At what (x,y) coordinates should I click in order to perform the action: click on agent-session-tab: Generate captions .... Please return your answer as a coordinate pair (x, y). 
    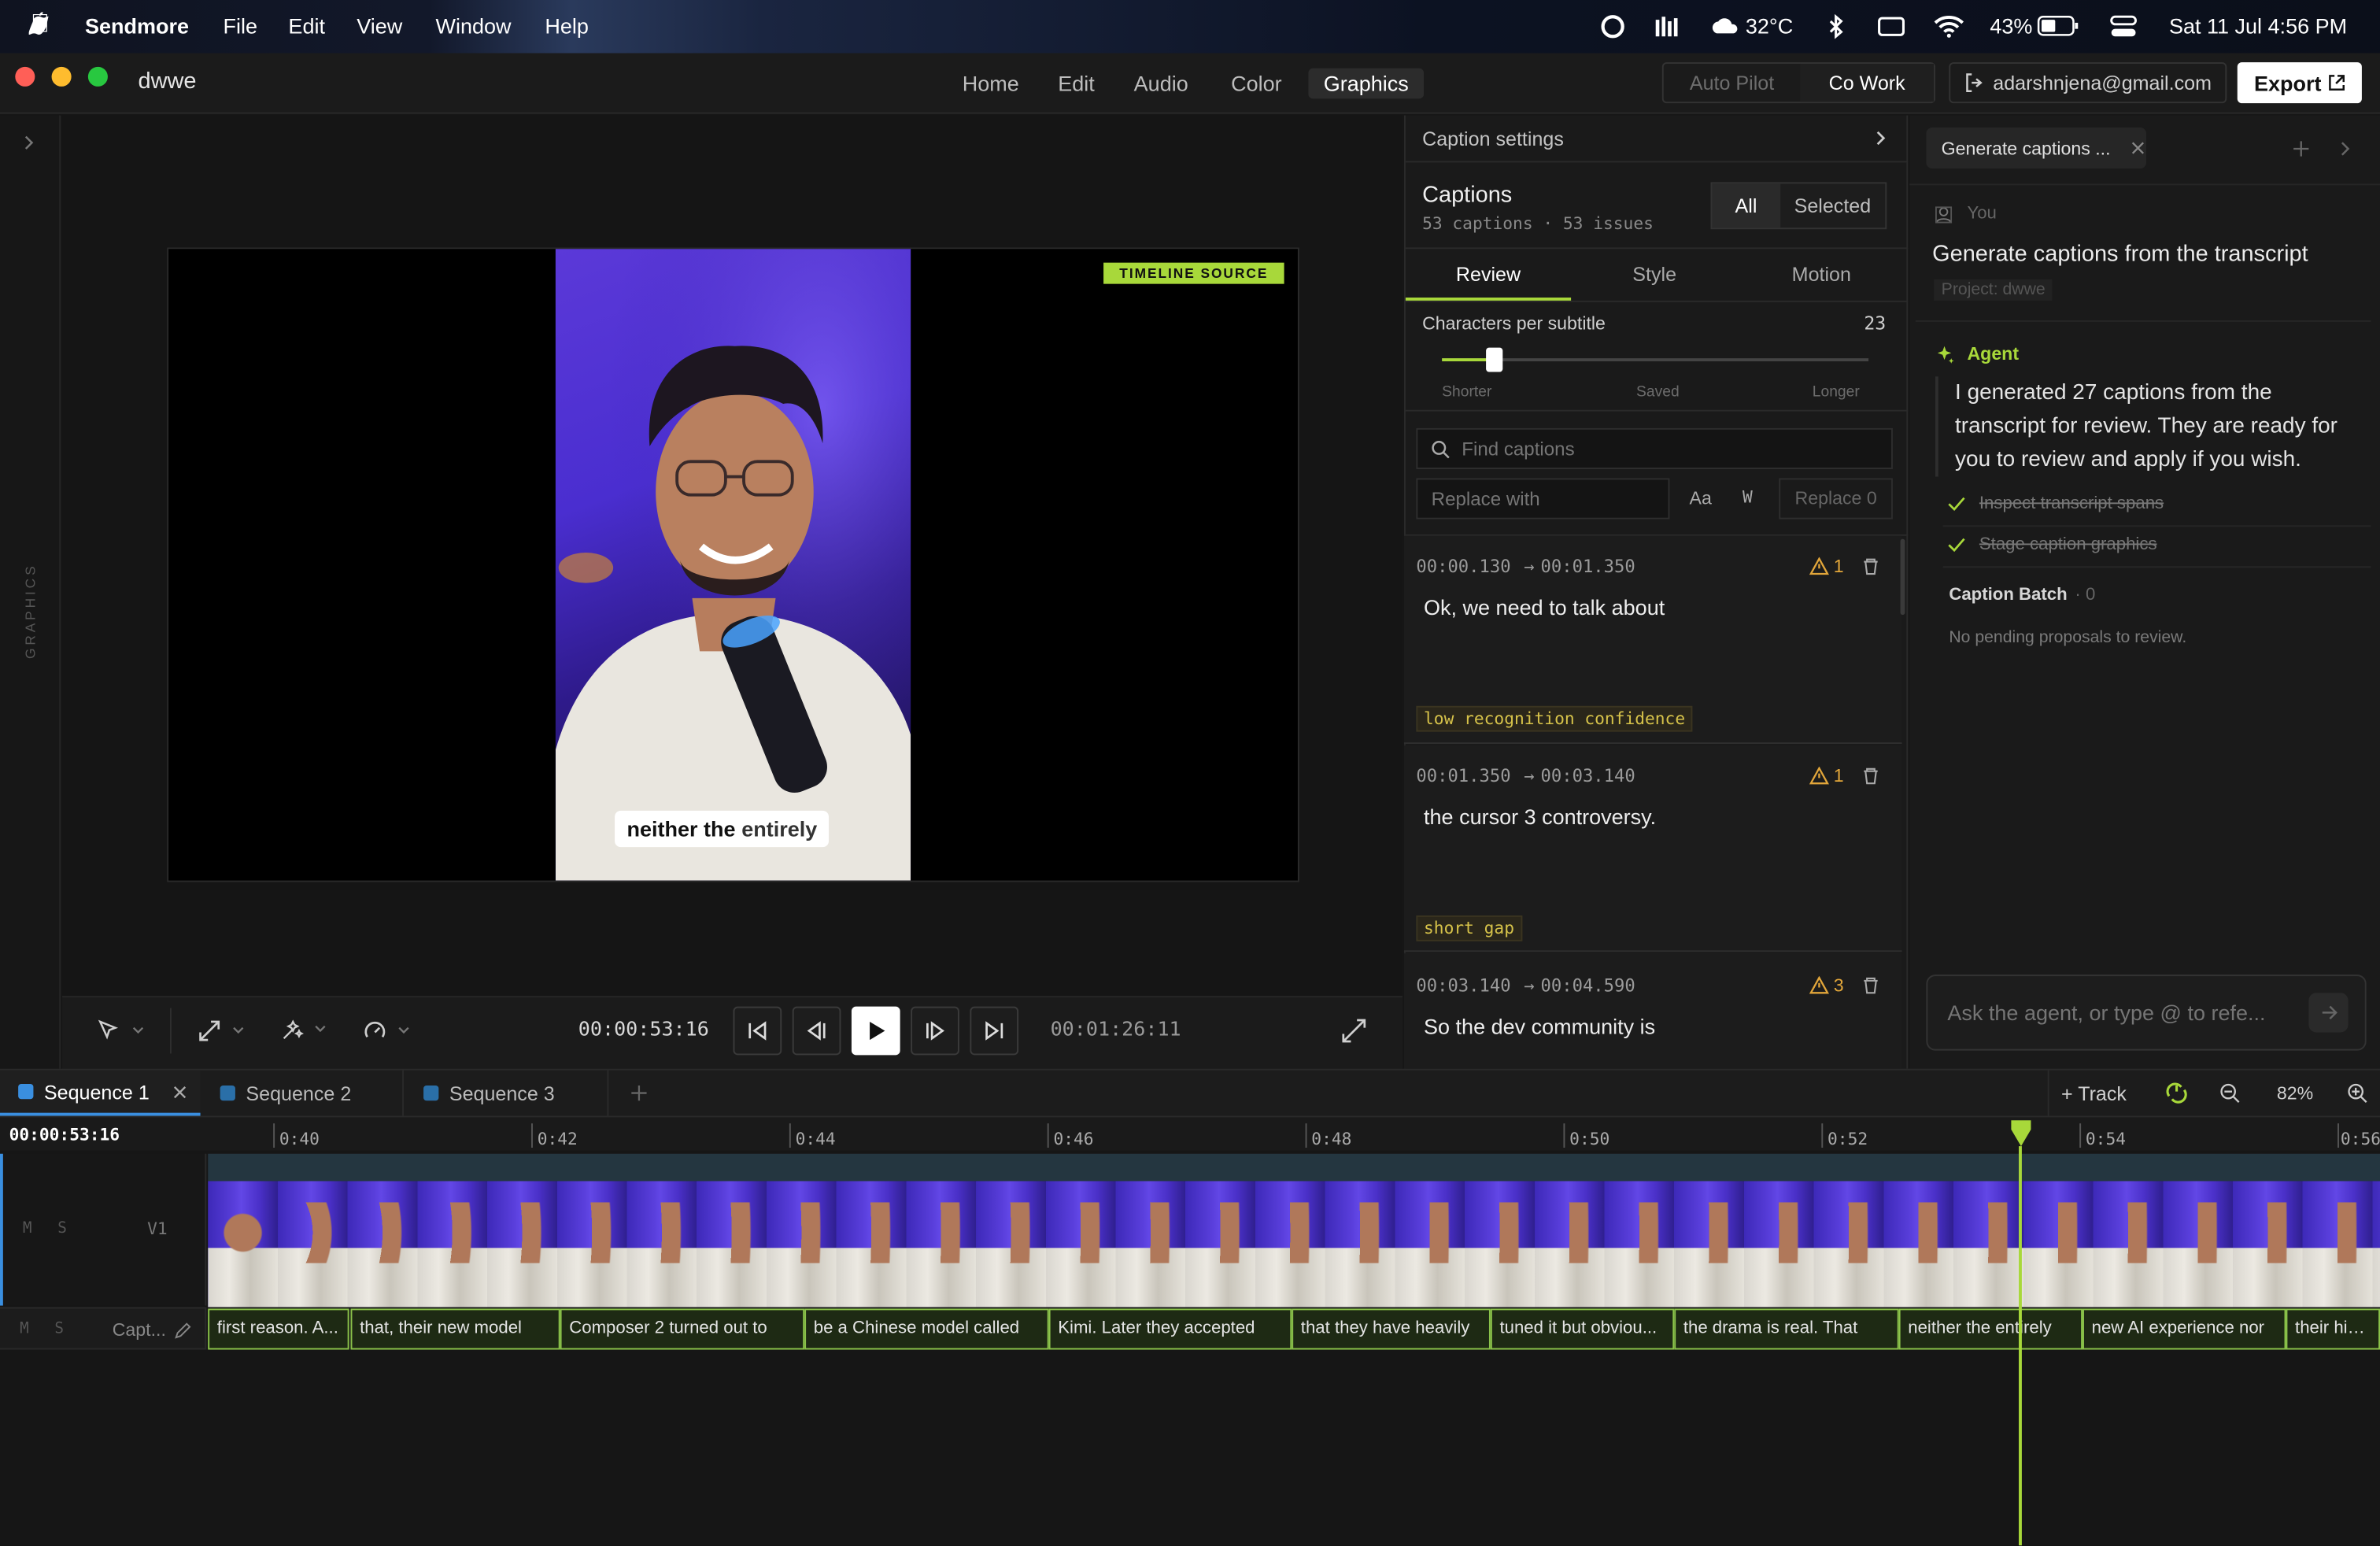
    Looking at the image, I should click on (2036, 148).